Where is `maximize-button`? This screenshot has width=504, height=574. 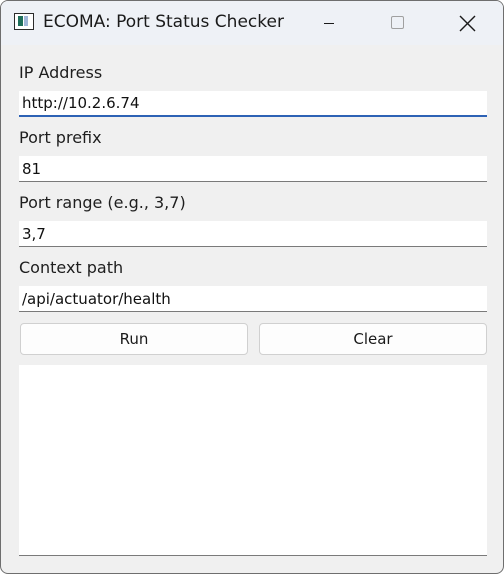
maximize-button is located at coordinates (397, 23).